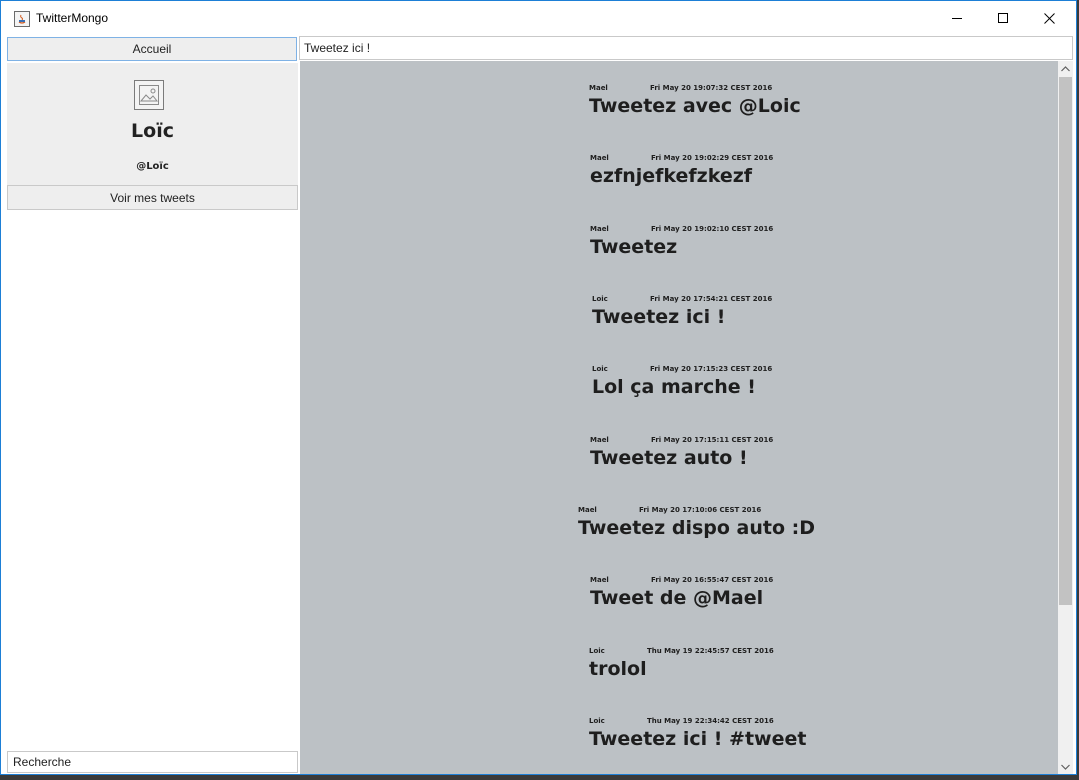  What do you see at coordinates (700, 510) in the screenshot?
I see `tweet-date: Fri May 20 17:10:06 CEST 2016` at bounding box center [700, 510].